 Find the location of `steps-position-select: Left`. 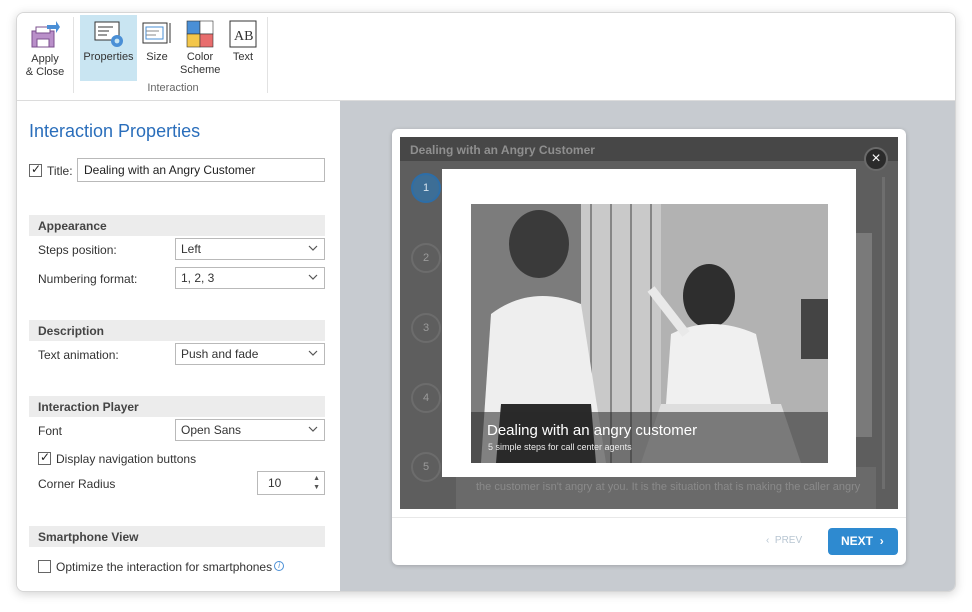

steps-position-select: Left is located at coordinates (250, 249).